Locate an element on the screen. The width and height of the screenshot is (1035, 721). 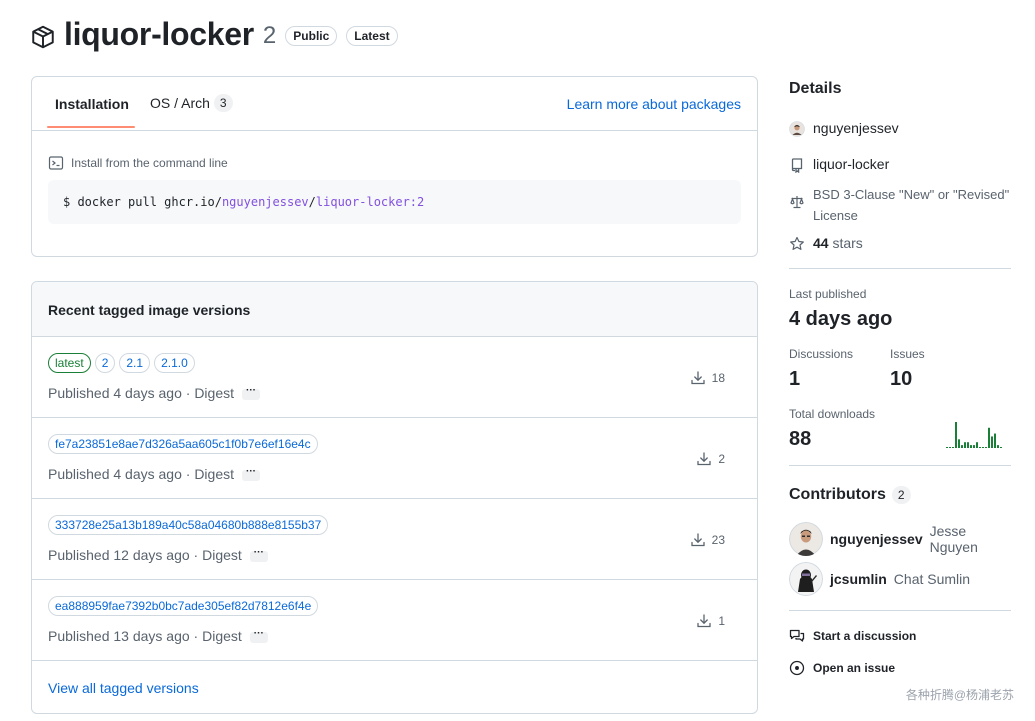
download-count-value: 23 is located at coordinates (718, 540).